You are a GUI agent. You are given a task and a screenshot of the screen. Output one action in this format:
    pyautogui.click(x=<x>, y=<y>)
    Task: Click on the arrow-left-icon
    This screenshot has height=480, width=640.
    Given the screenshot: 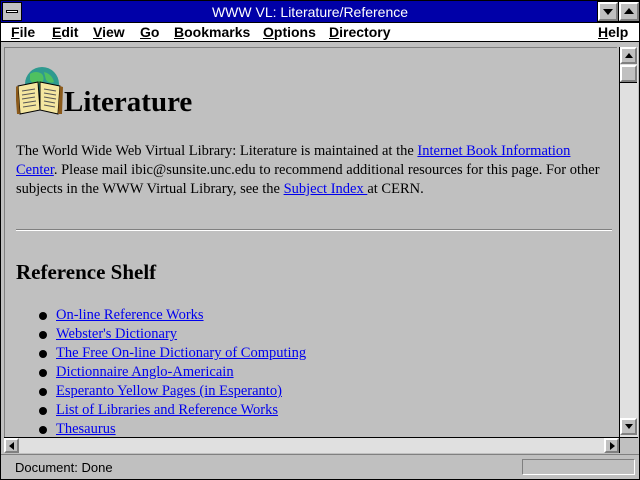 What is the action you would take?
    pyautogui.click(x=11, y=446)
    